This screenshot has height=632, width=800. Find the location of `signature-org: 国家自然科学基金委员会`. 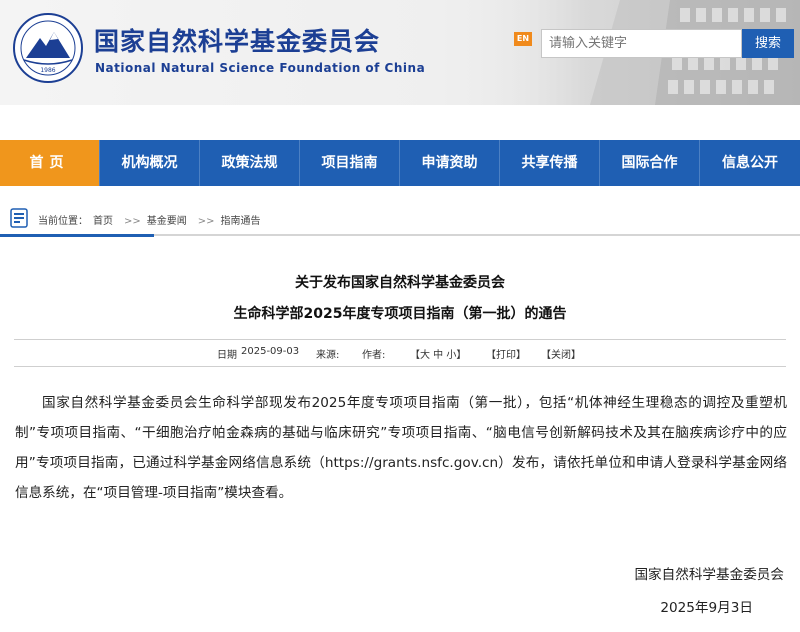

signature-org: 国家自然科学基金委员会 is located at coordinates (709, 575).